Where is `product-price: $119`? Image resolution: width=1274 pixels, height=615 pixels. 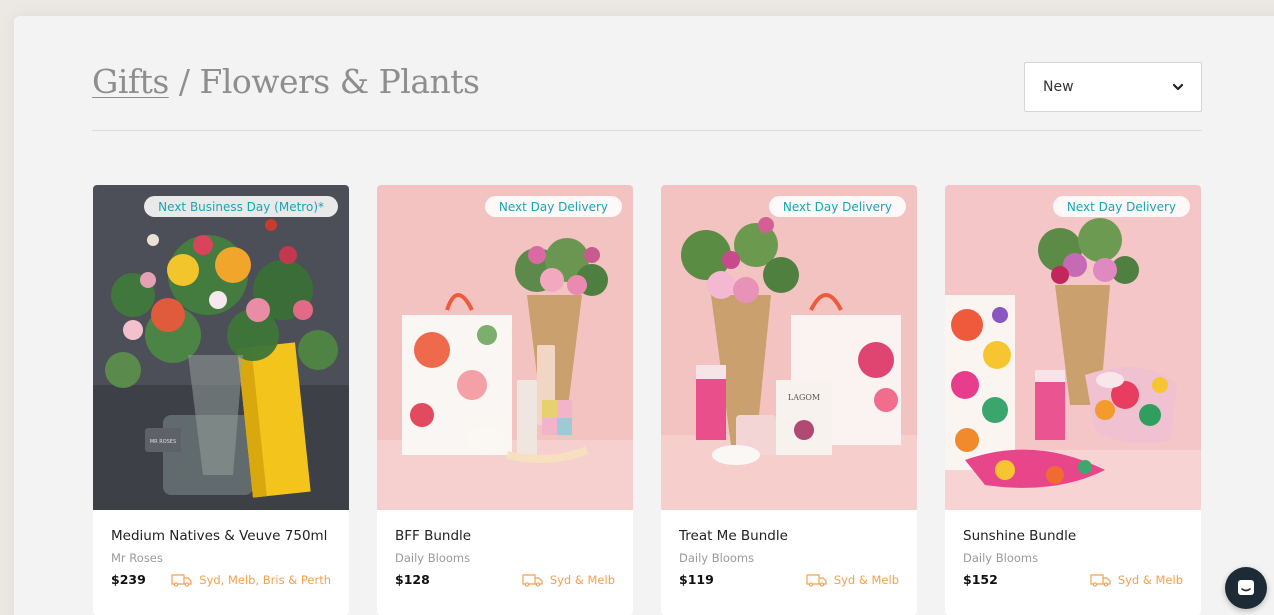
product-price: $119 is located at coordinates (696, 579).